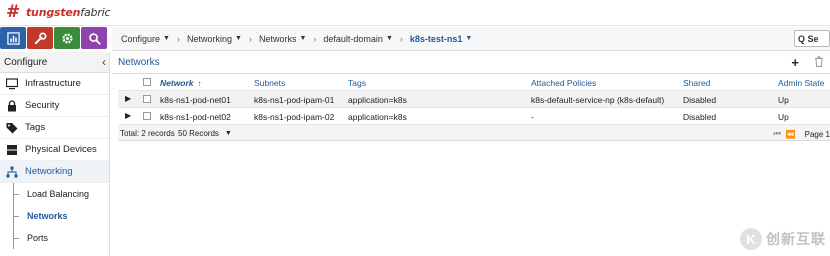 The height and width of the screenshot is (256, 830). Describe the element at coordinates (214, 39) in the screenshot. I see `breadcrumb-networking: Networking ▼` at that location.